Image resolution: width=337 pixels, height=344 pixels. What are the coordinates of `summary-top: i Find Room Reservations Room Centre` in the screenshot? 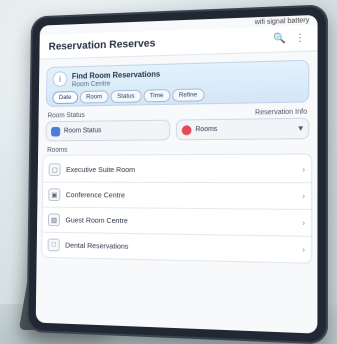 It's located at (177, 77).